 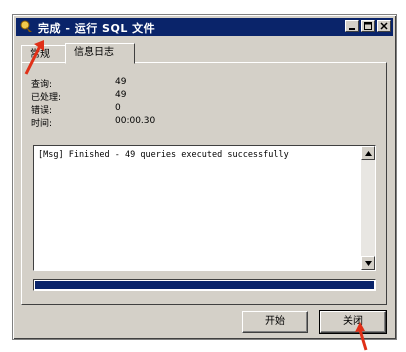 I want to click on app-icon, so click(x=26, y=26).